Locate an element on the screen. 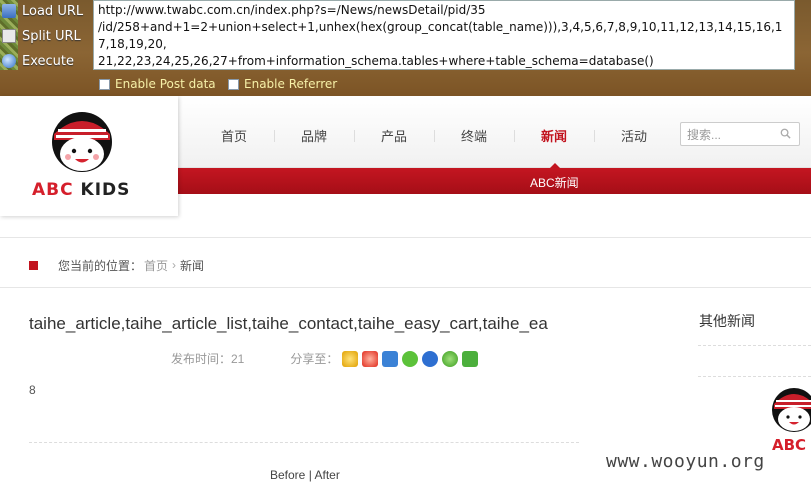 Image resolution: width=811 pixels, height=490 pixels. load-url-button: Load URL is located at coordinates (46, 11).